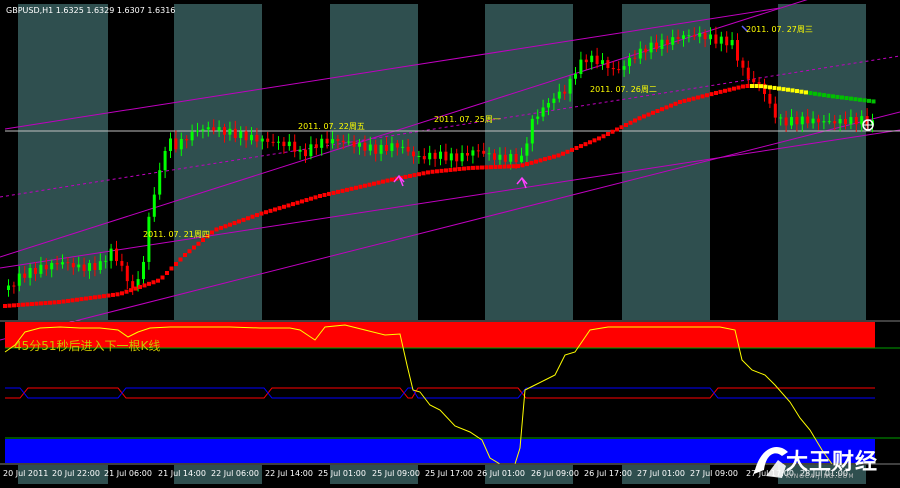  I want to click on symbol-info: GBPUSD,H1 1.6325 1.6329 1.6307 1.6316, so click(91, 10).